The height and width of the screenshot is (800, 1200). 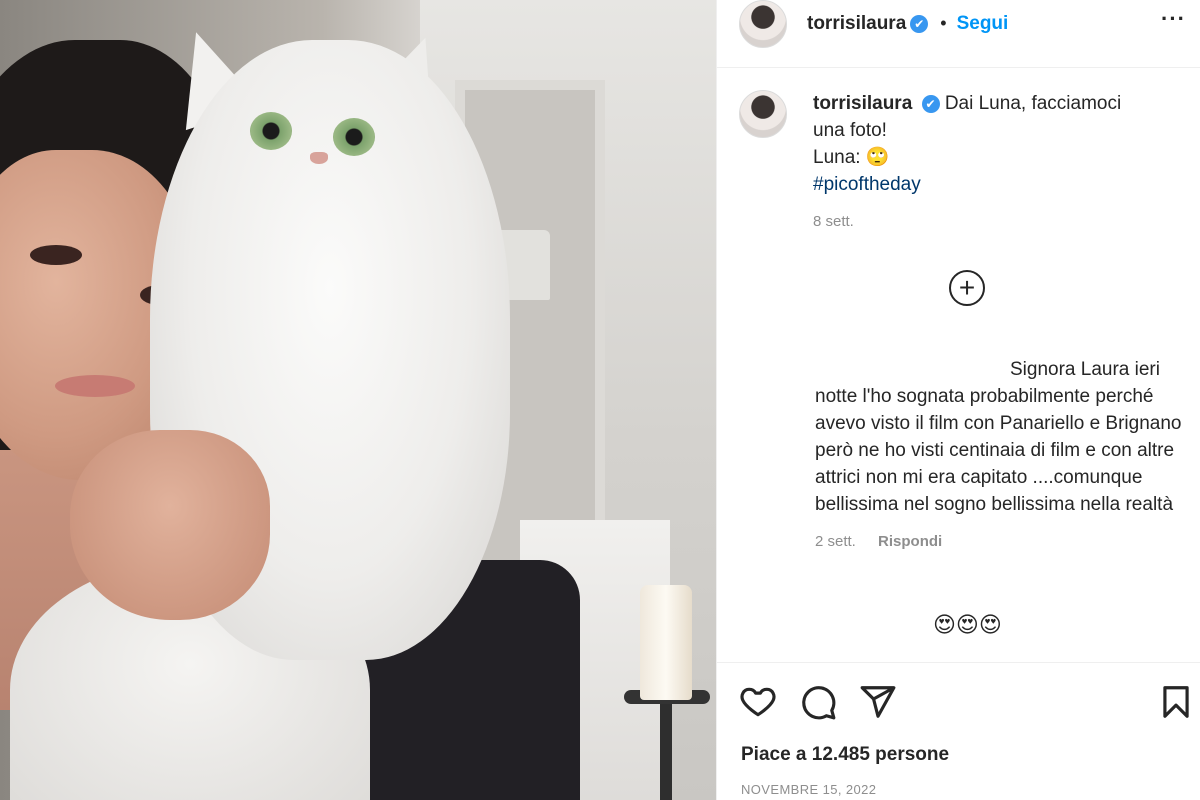 I want to click on heart-icon, so click(x=758, y=702).